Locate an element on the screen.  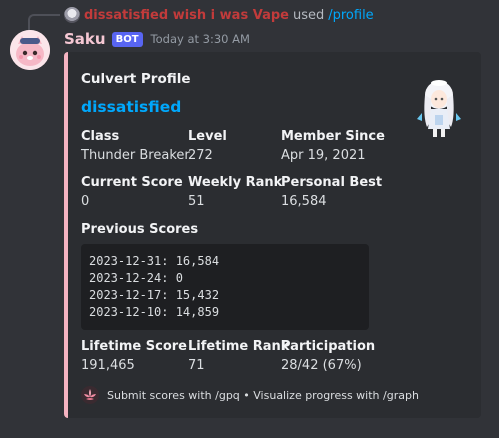
field-current-score: Current Score 0 is located at coordinates (132, 192).